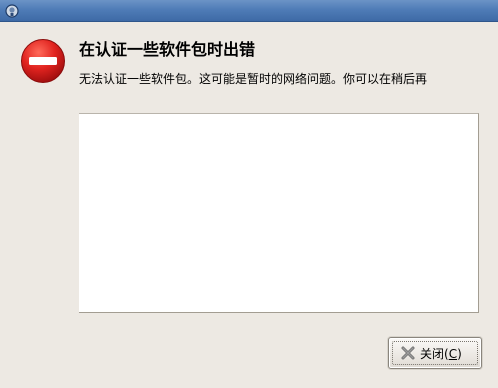 Image resolution: width=498 pixels, height=388 pixels. What do you see at coordinates (453, 354) in the screenshot?
I see `close-mnemonic: C` at bounding box center [453, 354].